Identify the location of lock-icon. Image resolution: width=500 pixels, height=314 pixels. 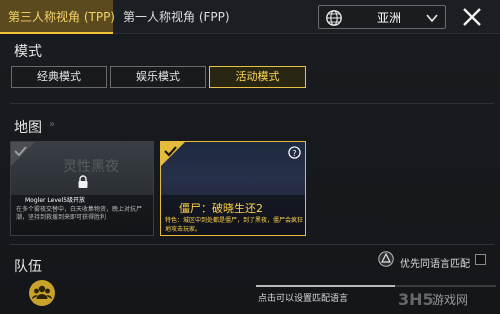
(83, 181).